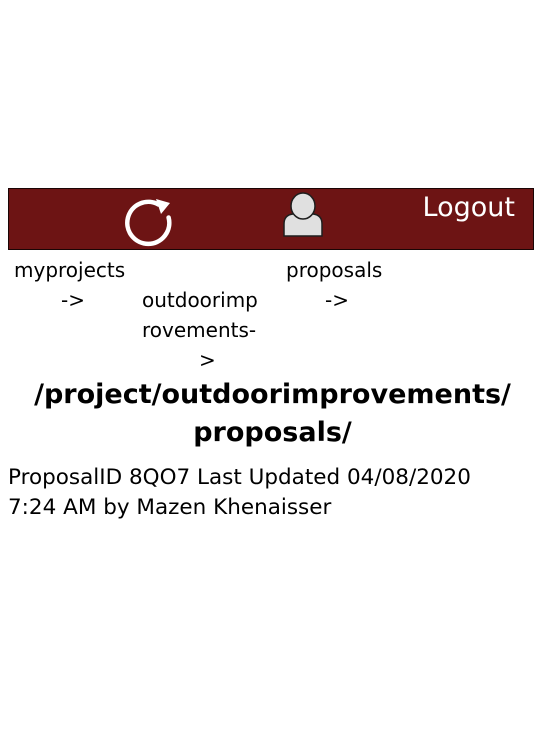  Describe the element at coordinates (200, 300) in the screenshot. I see `breadcrumb-outdoorimprovements-link-part1: outdoorimp` at that location.